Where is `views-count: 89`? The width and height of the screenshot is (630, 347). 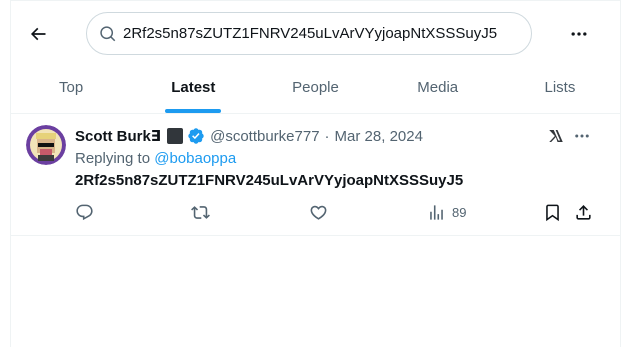 views-count: 89 is located at coordinates (459, 212).